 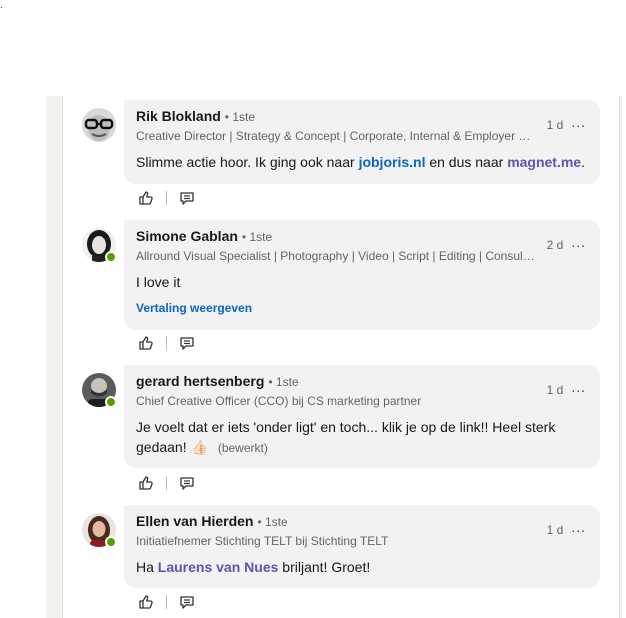 What do you see at coordinates (583, 162) in the screenshot?
I see `comment-text-part: .` at bounding box center [583, 162].